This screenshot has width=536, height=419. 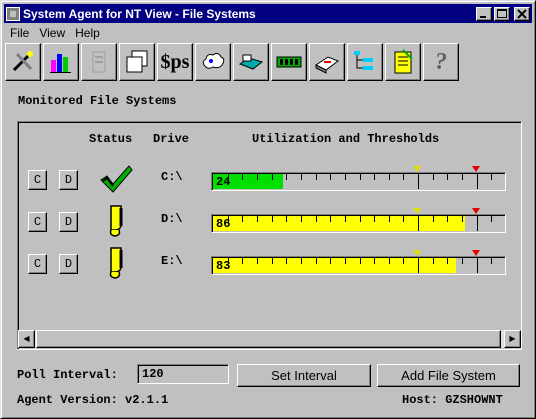 I want to click on menu-help: Help, so click(x=87, y=33).